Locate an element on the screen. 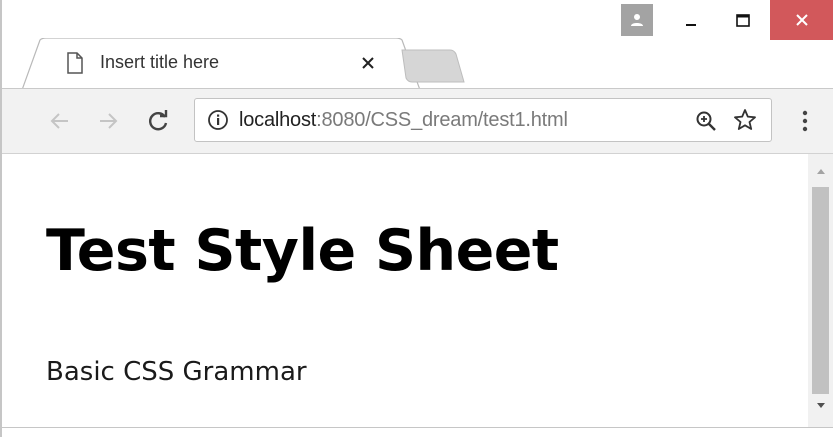 Image resolution: width=833 pixels, height=437 pixels. menu-button is located at coordinates (805, 121).